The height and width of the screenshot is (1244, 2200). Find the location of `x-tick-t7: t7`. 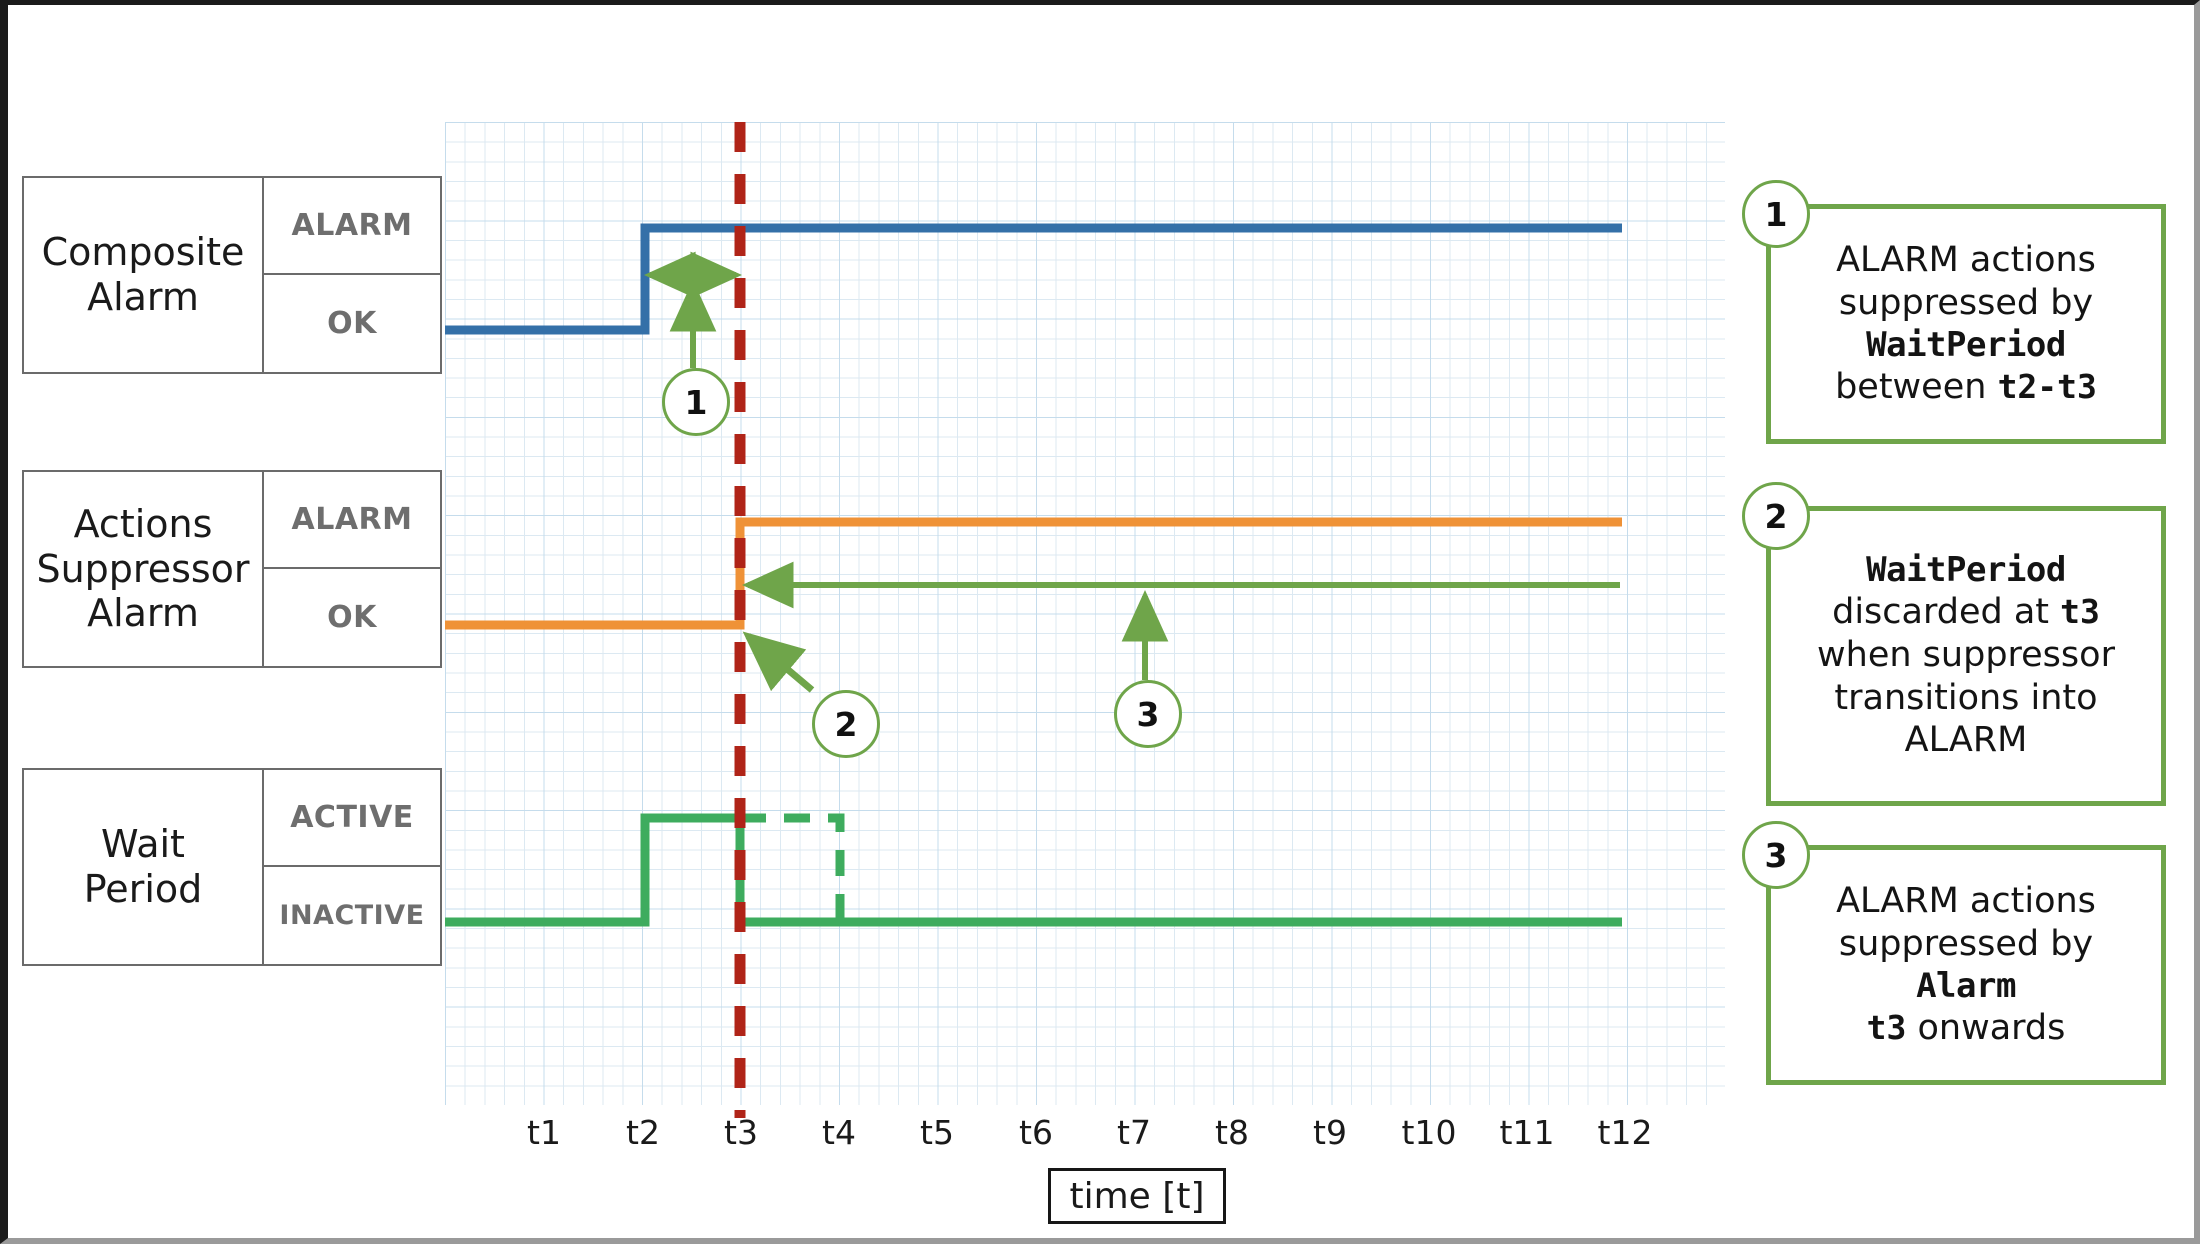

x-tick-t7: t7 is located at coordinates (1134, 1132).